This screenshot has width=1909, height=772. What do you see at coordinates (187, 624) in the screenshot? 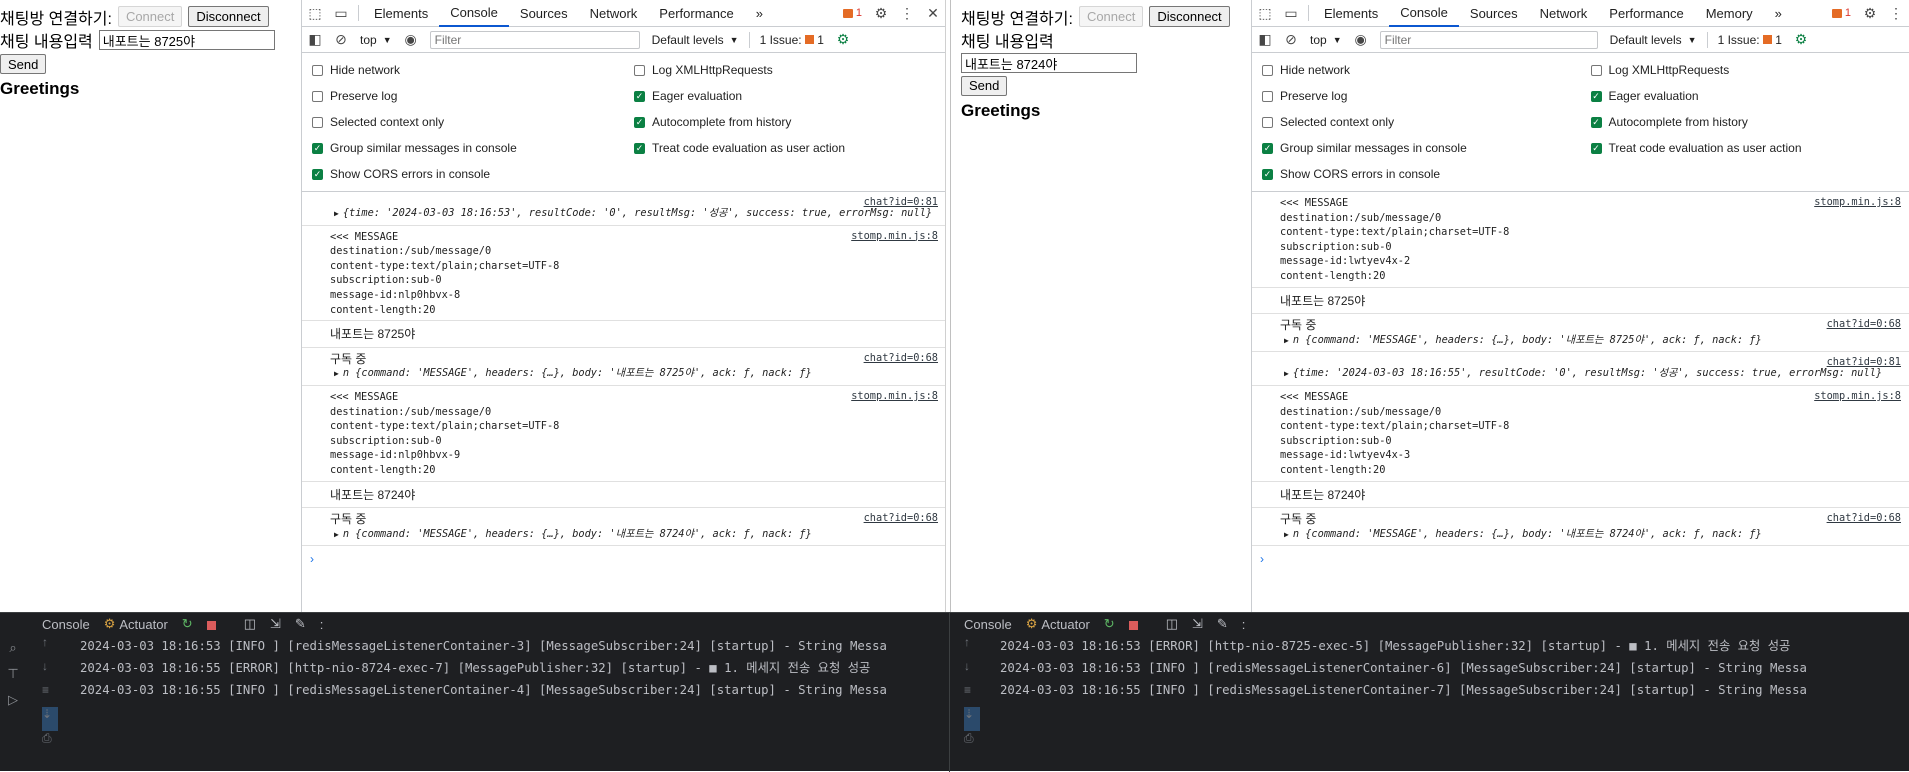
I see `rerun-icon: ↻` at bounding box center [187, 624].